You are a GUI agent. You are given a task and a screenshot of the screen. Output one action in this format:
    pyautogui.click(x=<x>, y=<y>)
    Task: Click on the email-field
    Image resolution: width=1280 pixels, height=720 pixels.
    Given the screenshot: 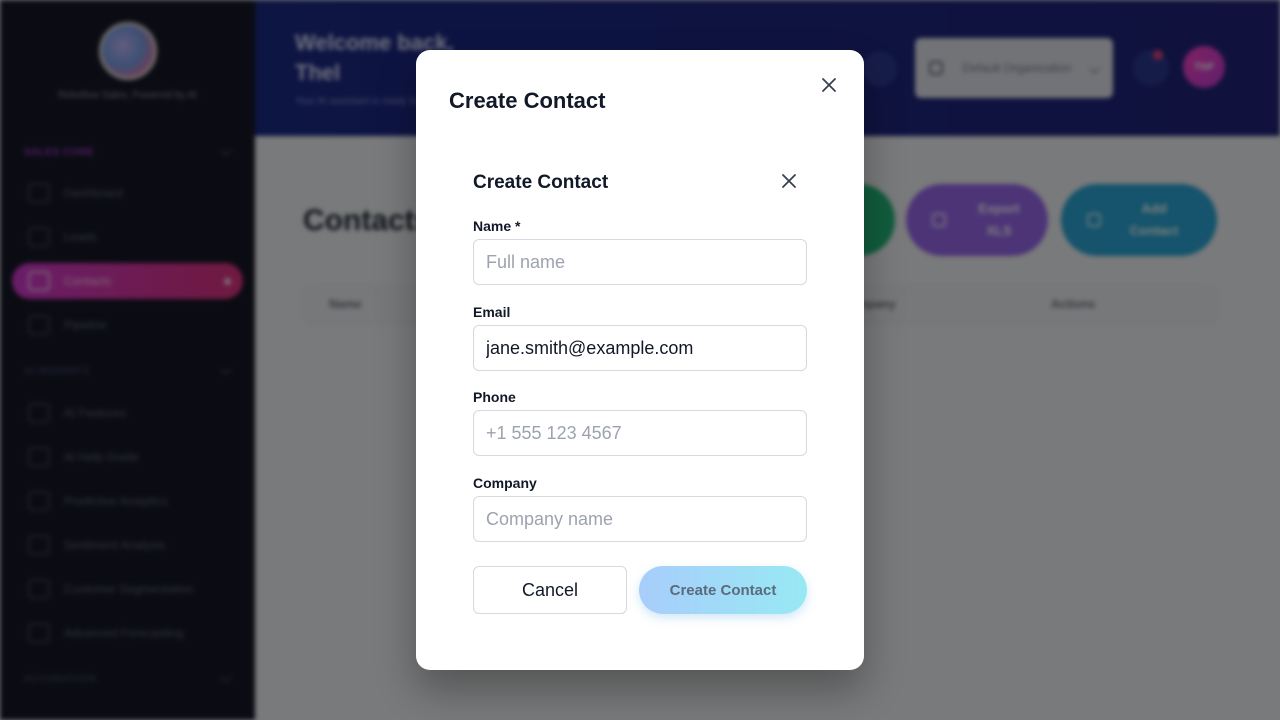 What is the action you would take?
    pyautogui.click(x=640, y=348)
    